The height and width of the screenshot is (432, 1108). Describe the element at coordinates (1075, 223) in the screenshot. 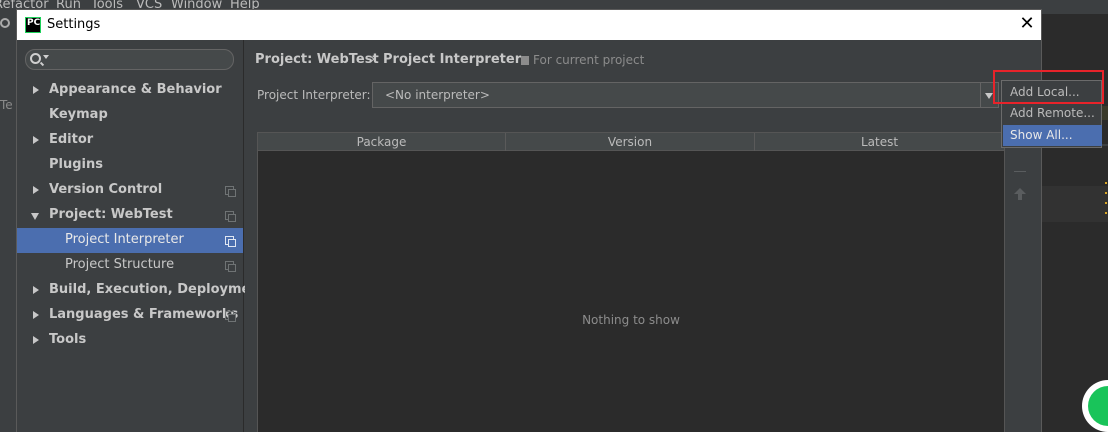

I see `ide-editor-area` at that location.